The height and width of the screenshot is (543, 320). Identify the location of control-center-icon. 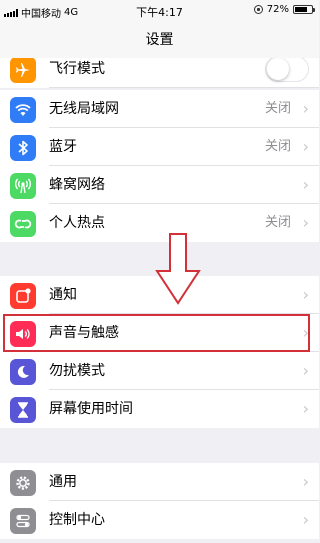
(23, 521).